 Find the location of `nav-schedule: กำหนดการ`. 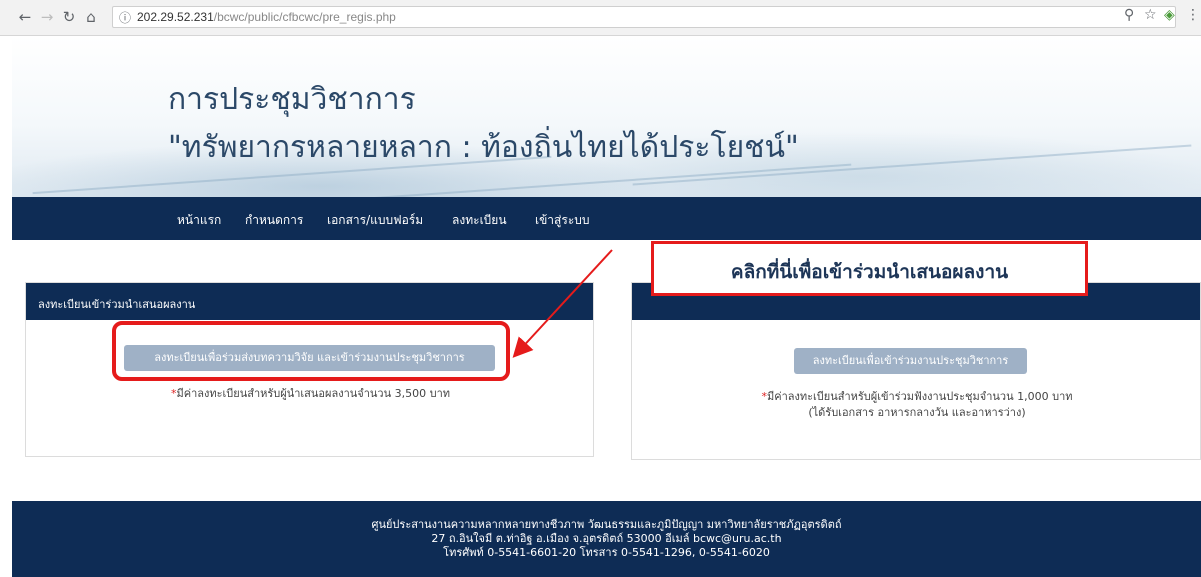

nav-schedule: กำหนดการ is located at coordinates (274, 220).